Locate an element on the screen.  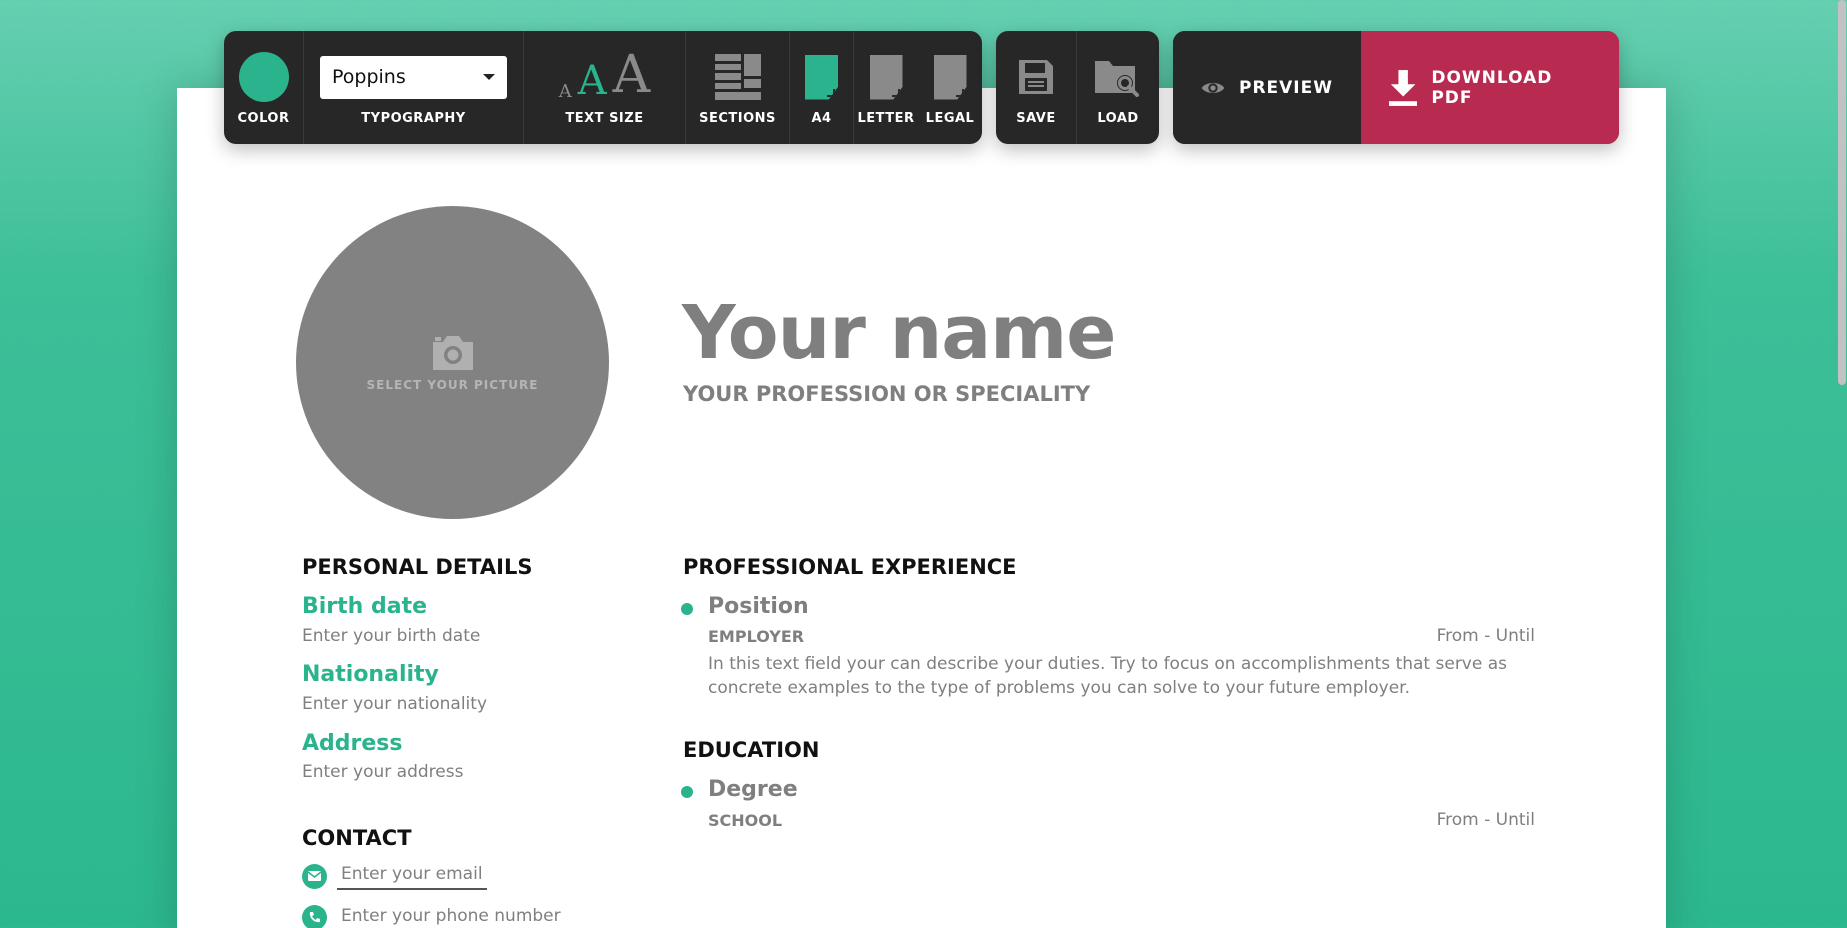
chevron-down-icon is located at coordinates (489, 77).